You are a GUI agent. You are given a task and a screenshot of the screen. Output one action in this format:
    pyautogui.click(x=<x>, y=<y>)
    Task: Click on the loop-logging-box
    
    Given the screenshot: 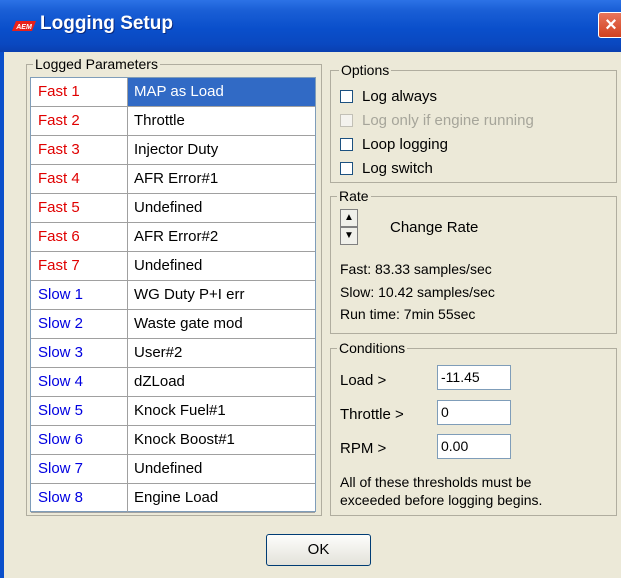 What is the action you would take?
    pyautogui.click(x=346, y=144)
    